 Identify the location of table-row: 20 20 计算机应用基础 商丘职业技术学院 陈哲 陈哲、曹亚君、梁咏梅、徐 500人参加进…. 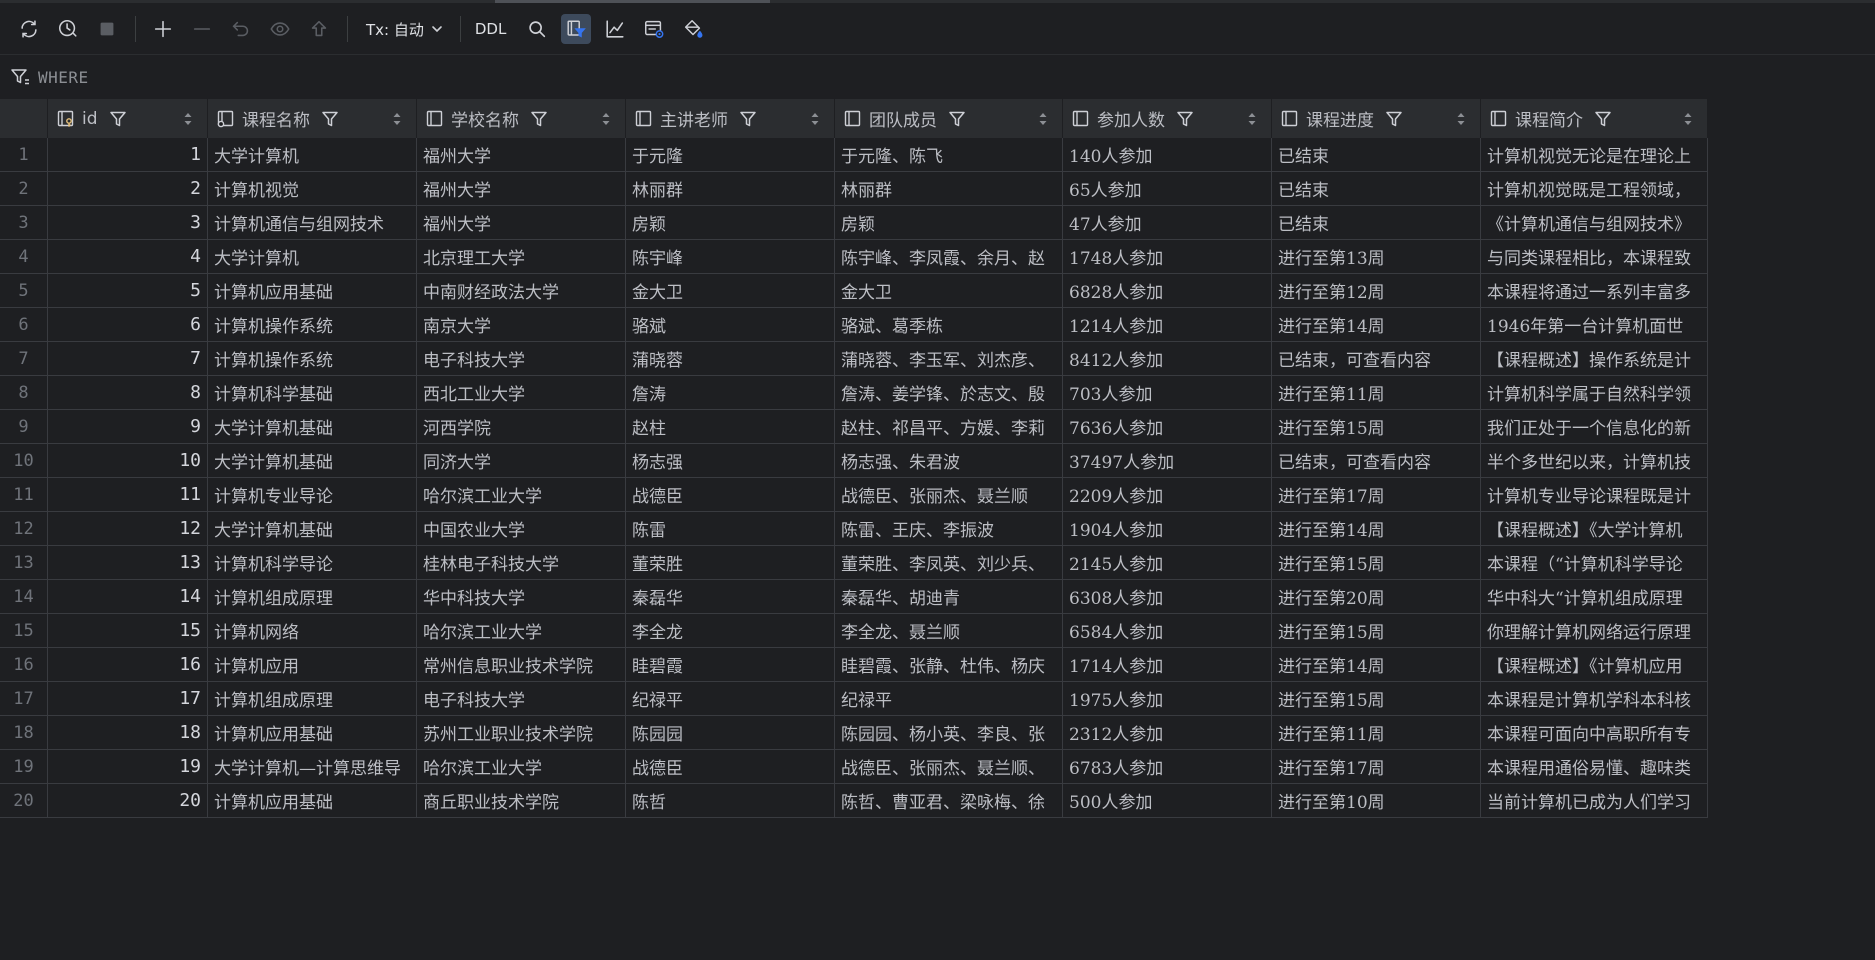
(854, 801).